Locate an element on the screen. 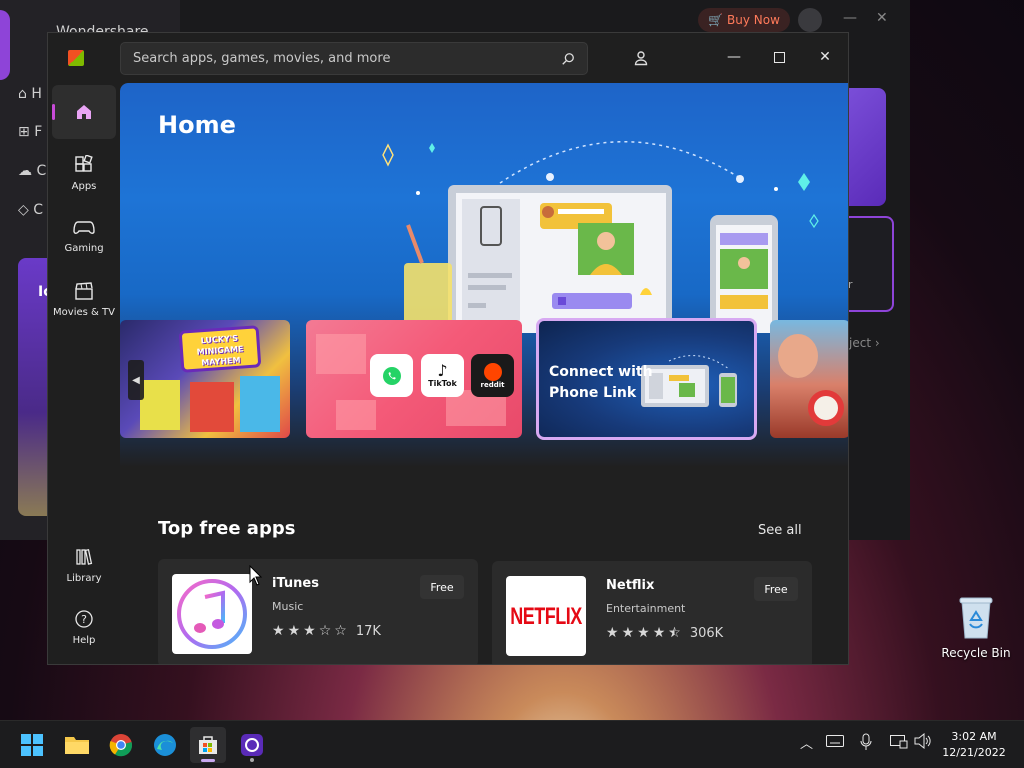  background-selected-card: r is located at coordinates (871, 264).